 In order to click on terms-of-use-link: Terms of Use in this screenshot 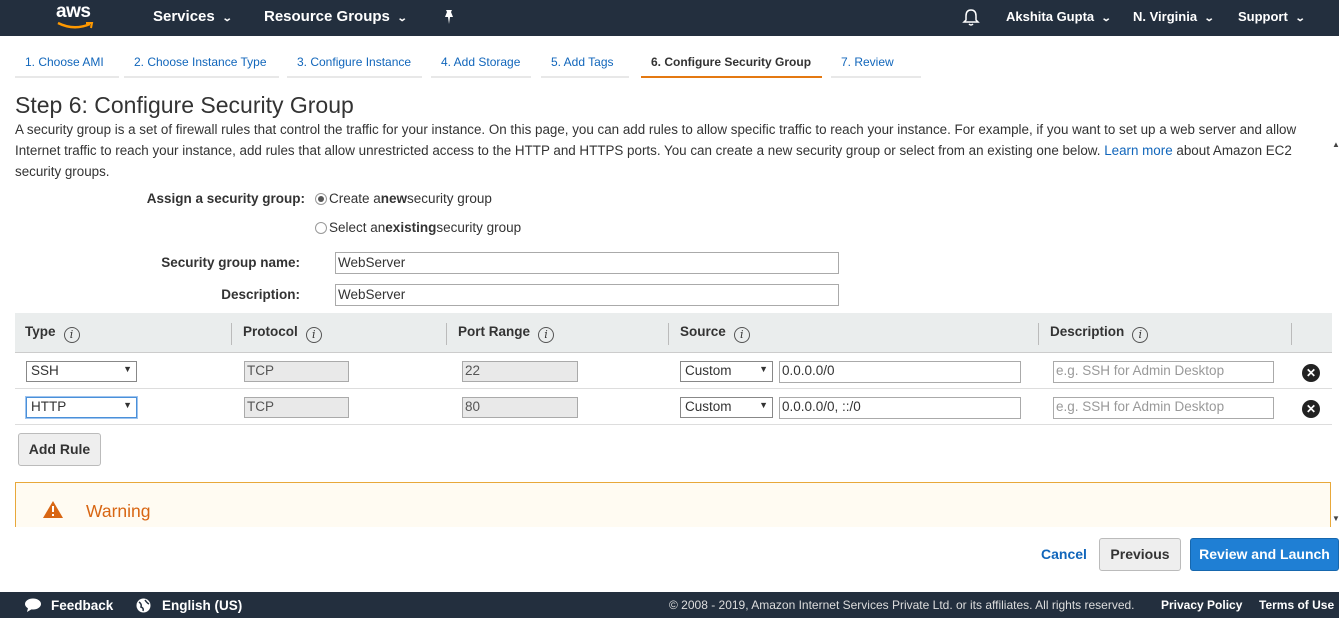, I will do `click(1296, 605)`.